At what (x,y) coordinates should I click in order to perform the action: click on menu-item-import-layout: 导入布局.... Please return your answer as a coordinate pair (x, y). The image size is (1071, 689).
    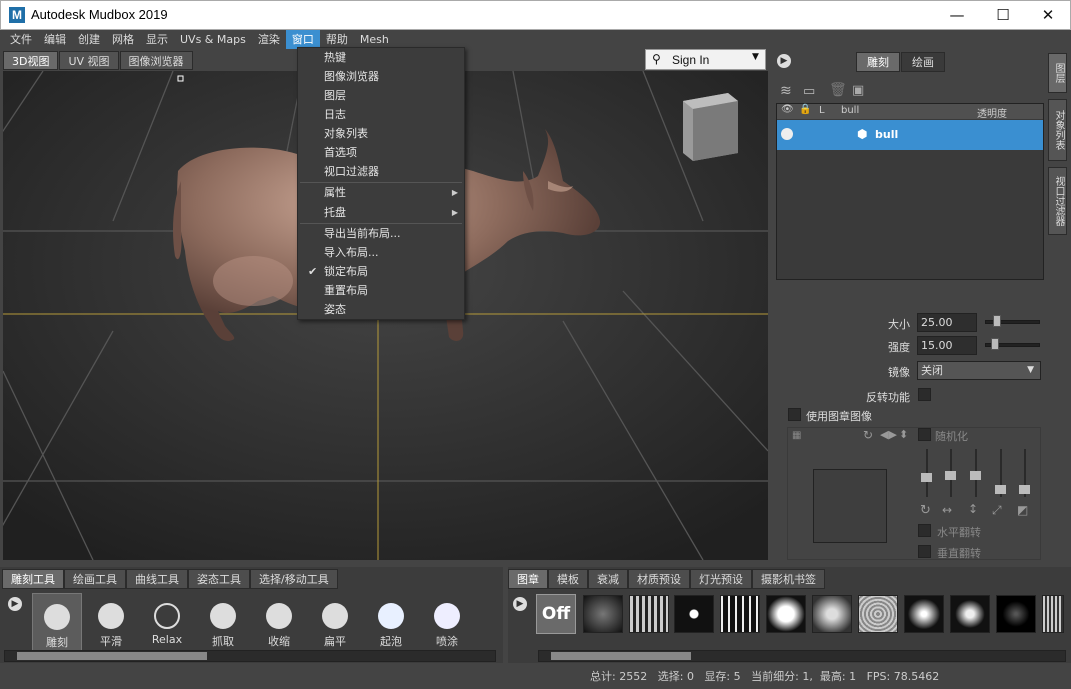
    Looking at the image, I should click on (381, 252).